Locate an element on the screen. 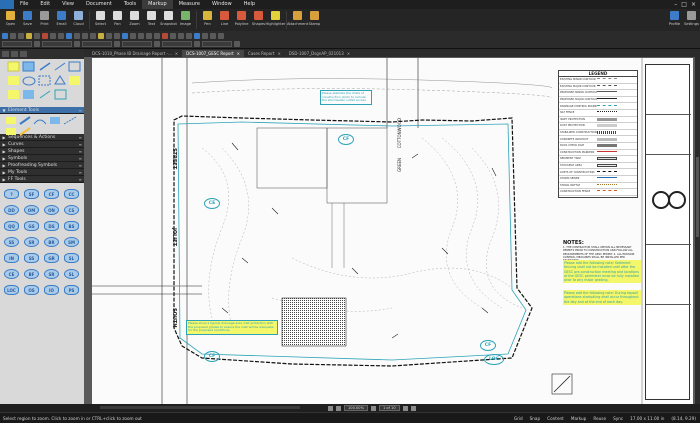 This screenshot has width=700, height=423. stamp-tool: IN is located at coordinates (11, 258).